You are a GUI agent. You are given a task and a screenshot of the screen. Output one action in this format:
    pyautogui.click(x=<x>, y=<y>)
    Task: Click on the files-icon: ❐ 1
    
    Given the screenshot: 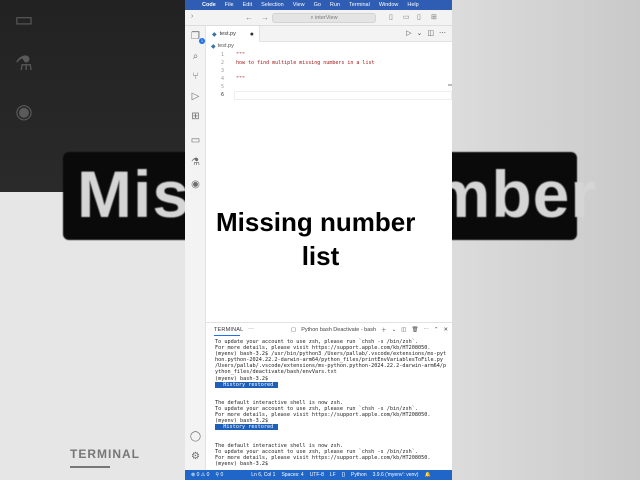 What is the action you would take?
    pyautogui.click(x=197, y=37)
    